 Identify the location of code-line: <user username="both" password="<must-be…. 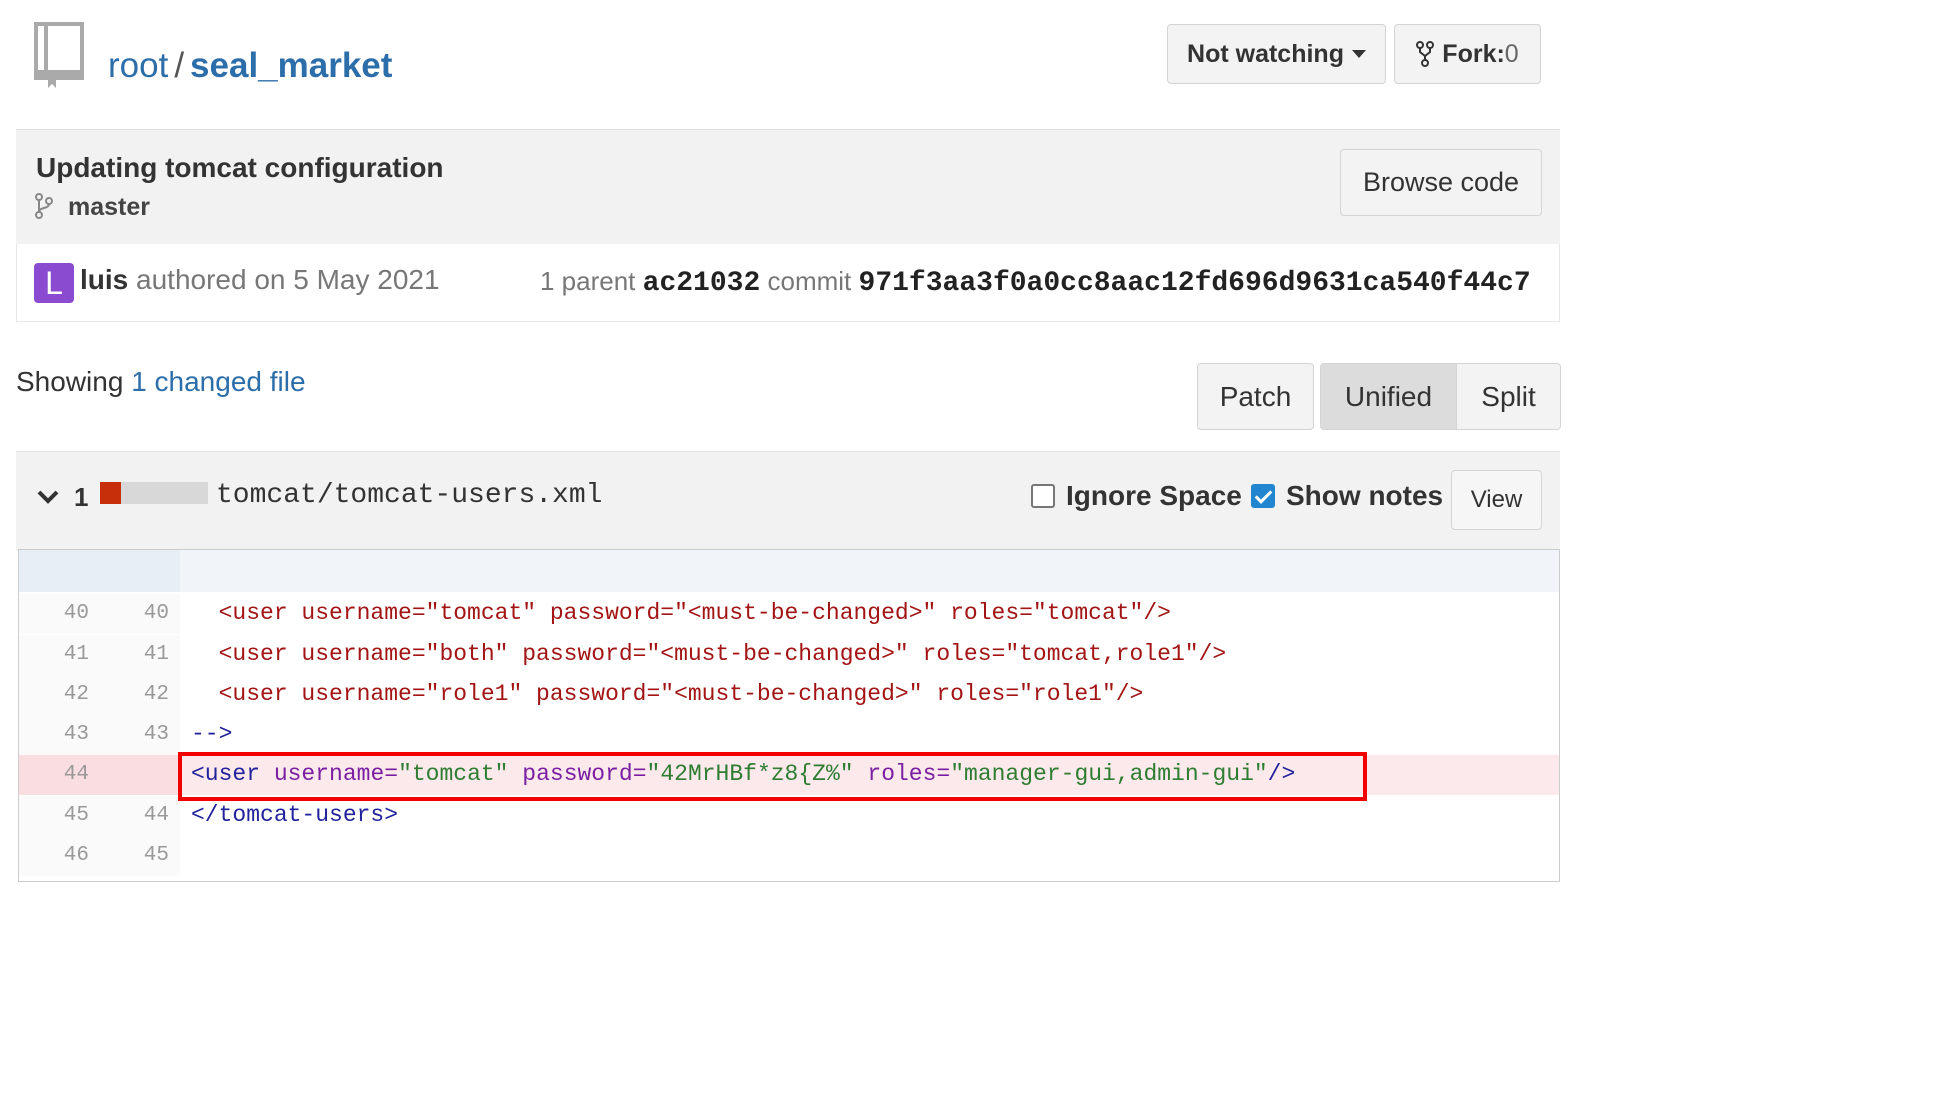
(709, 654).